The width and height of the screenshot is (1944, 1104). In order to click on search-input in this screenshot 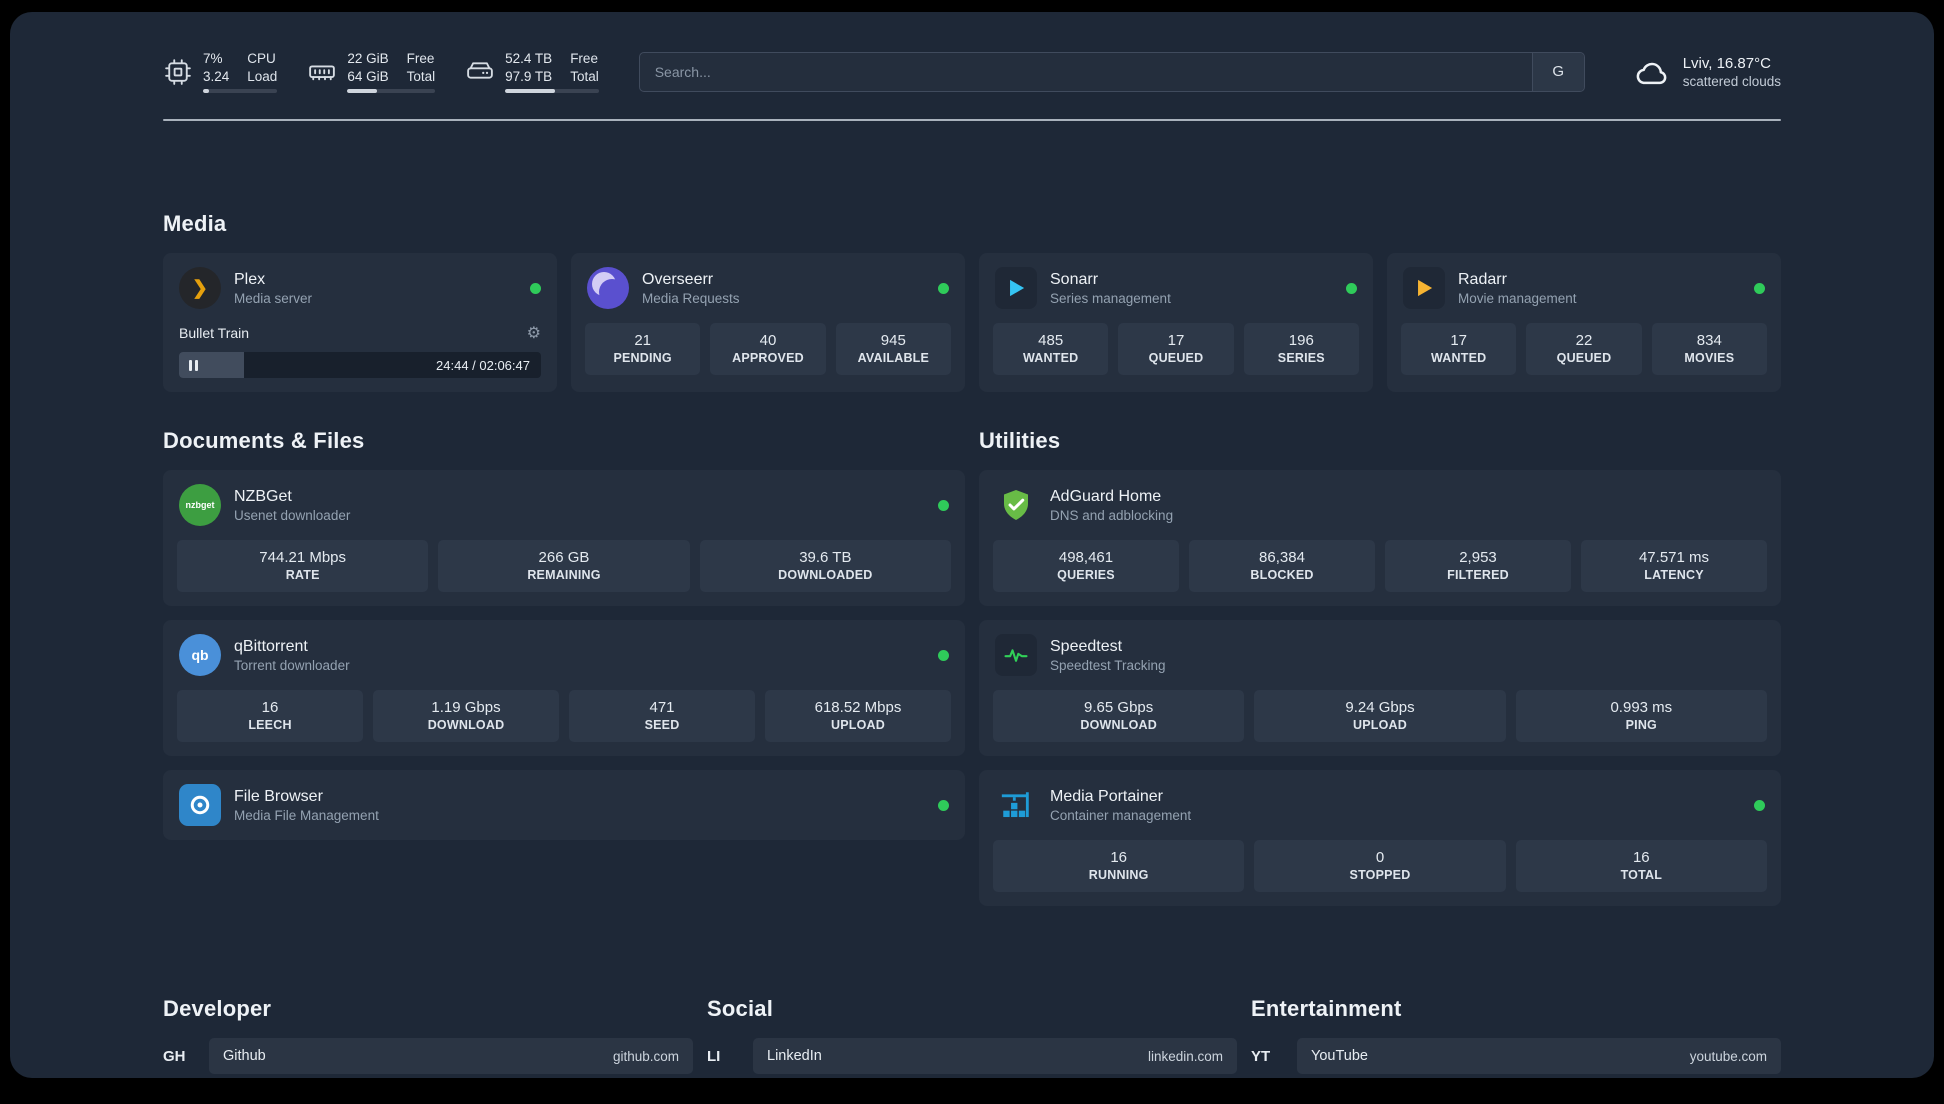, I will do `click(1085, 71)`.